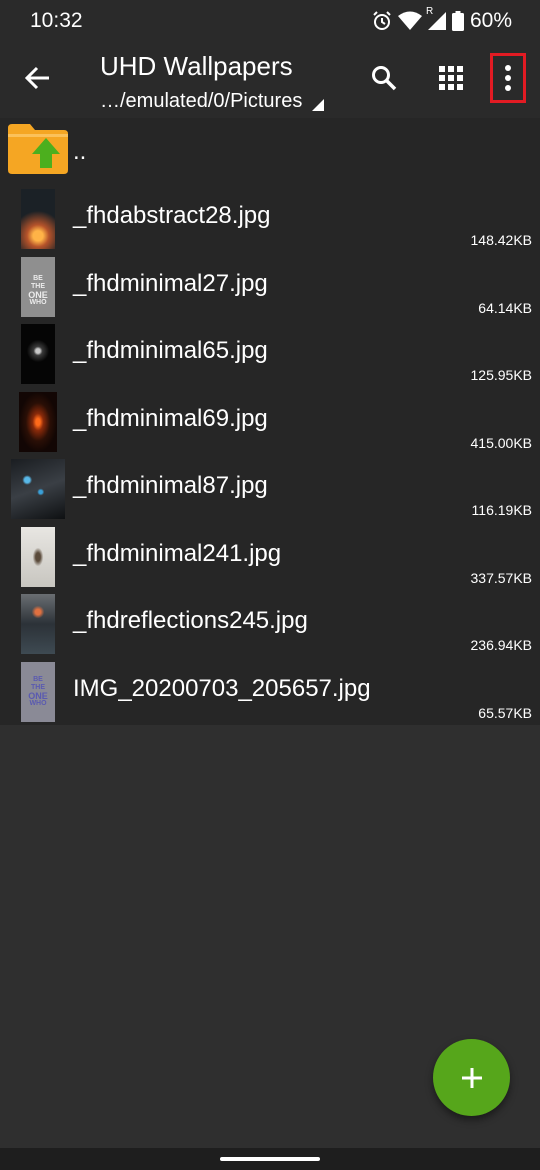  I want to click on file-name: _fhdminimal65.jpg, so click(170, 350).